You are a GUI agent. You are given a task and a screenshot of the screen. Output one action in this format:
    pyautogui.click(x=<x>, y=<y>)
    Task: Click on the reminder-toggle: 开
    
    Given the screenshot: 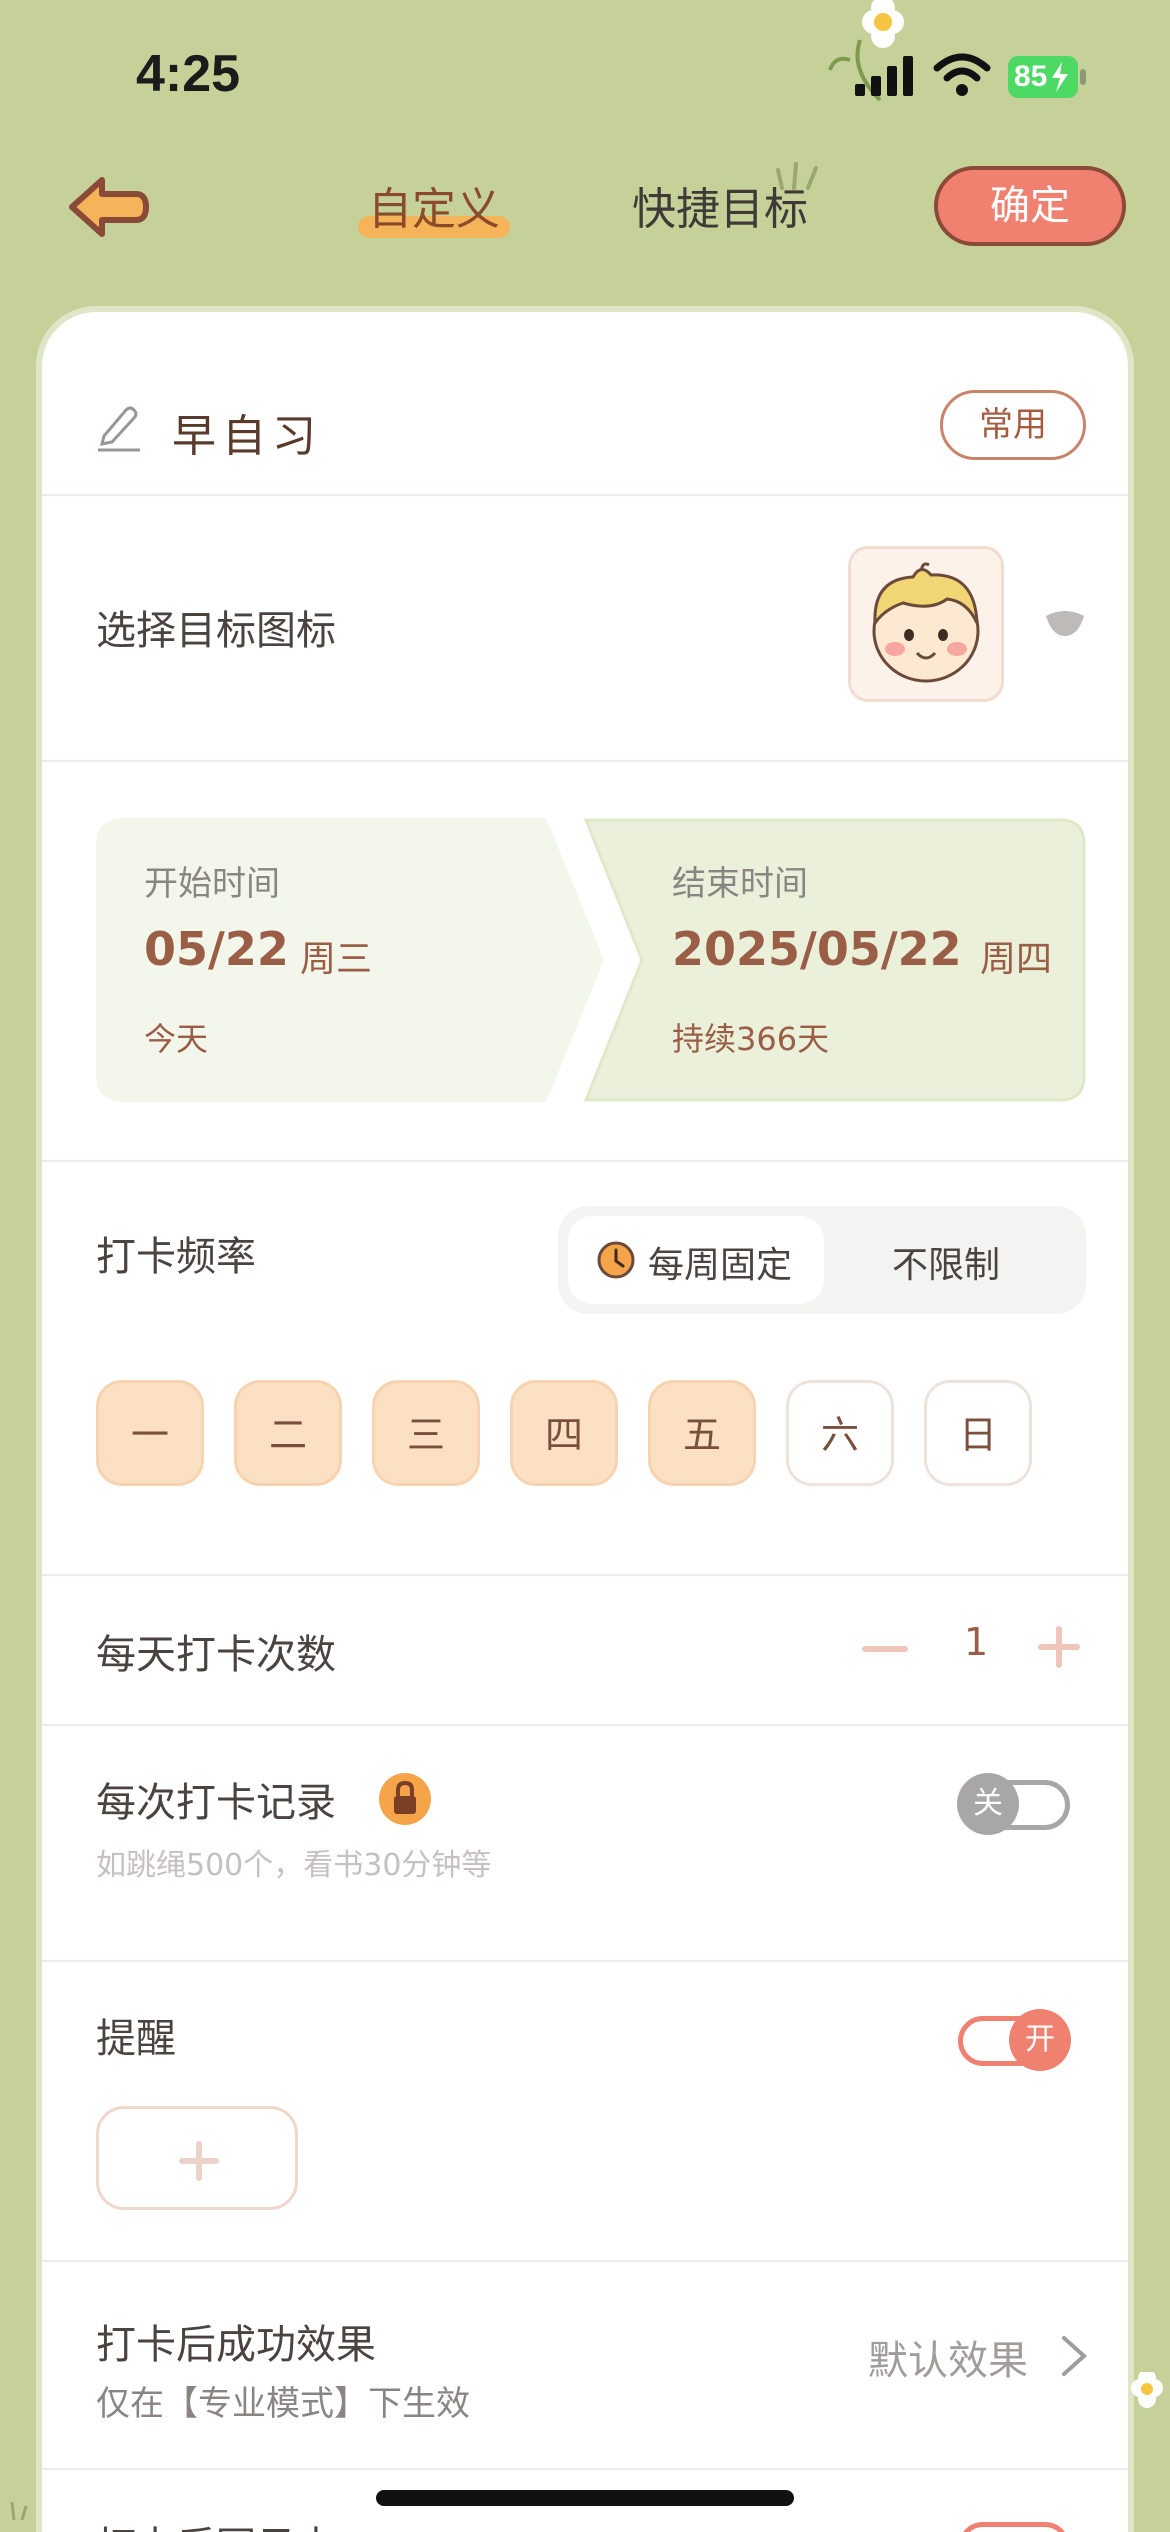 What is the action you would take?
    pyautogui.click(x=1014, y=2040)
    